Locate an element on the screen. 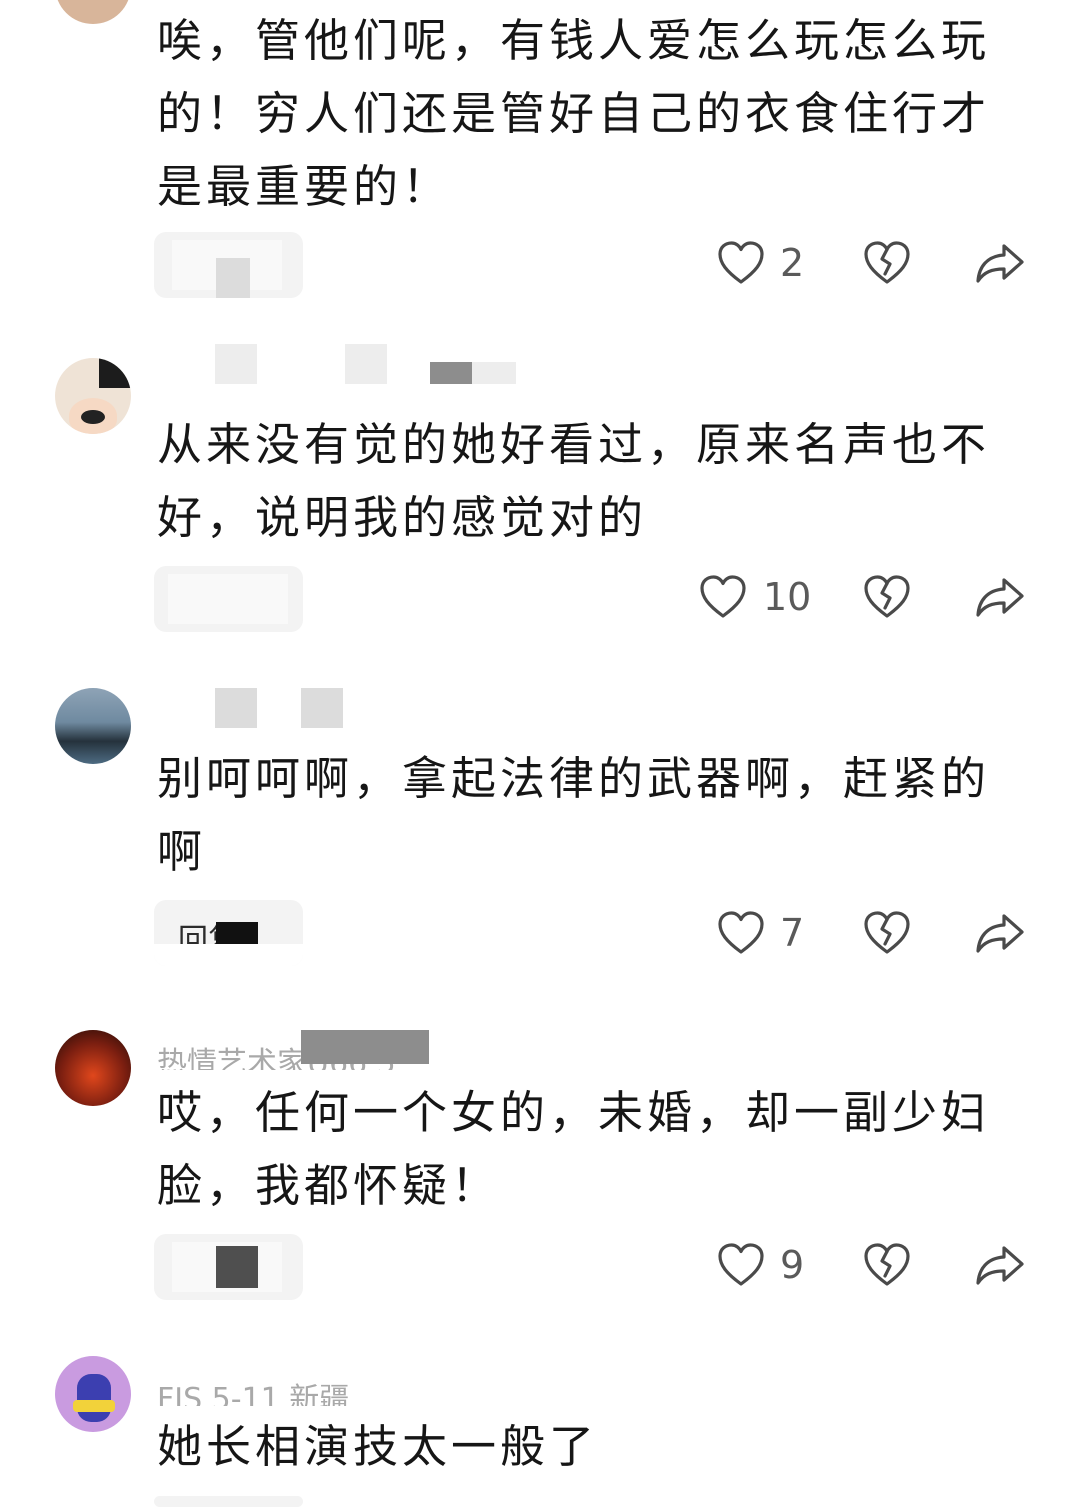  username: FJS 5-11 新疆 is located at coordinates (253, 1394).